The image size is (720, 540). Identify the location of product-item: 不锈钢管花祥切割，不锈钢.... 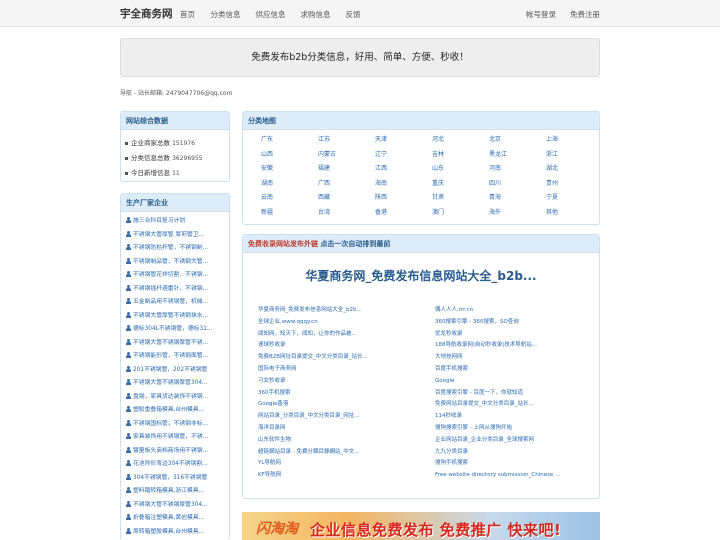
(175, 276).